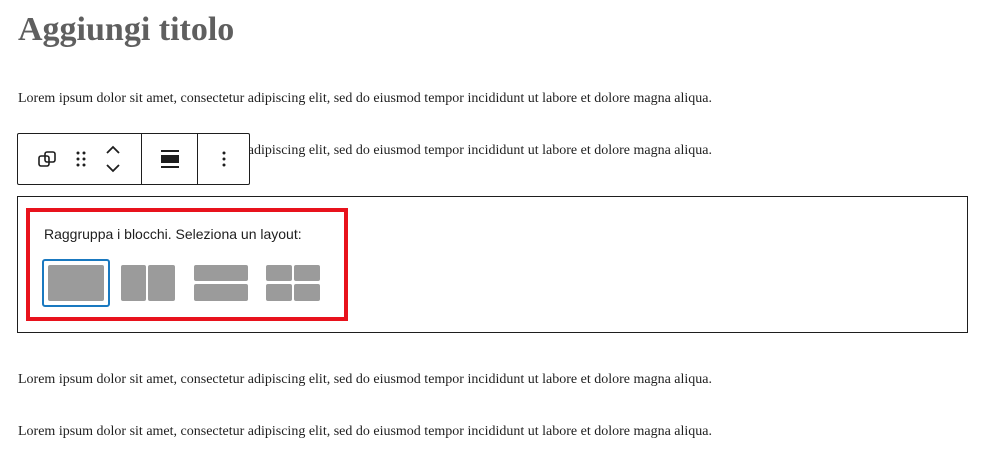 Image resolution: width=988 pixels, height=474 pixels. What do you see at coordinates (293, 283) in the screenshot?
I see `layout-option-grid` at bounding box center [293, 283].